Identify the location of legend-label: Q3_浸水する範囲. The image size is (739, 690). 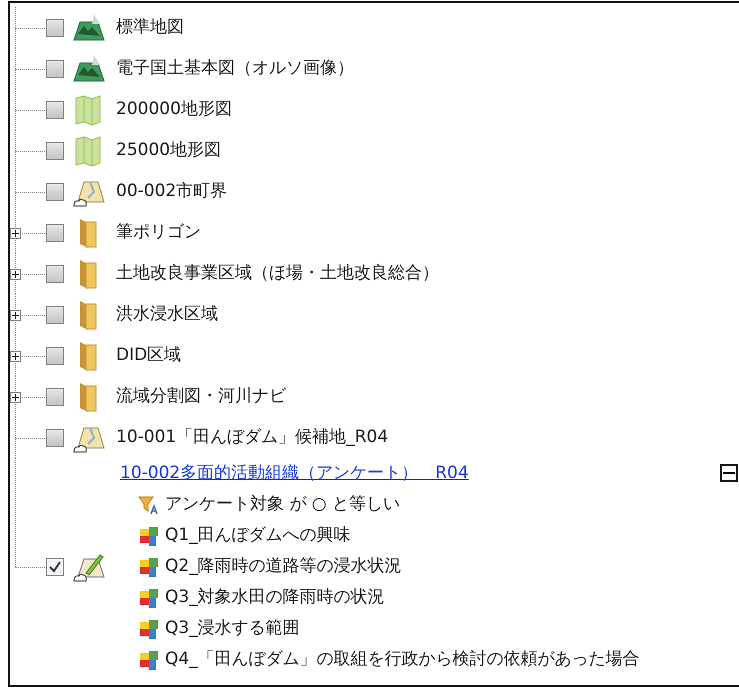
(232, 628).